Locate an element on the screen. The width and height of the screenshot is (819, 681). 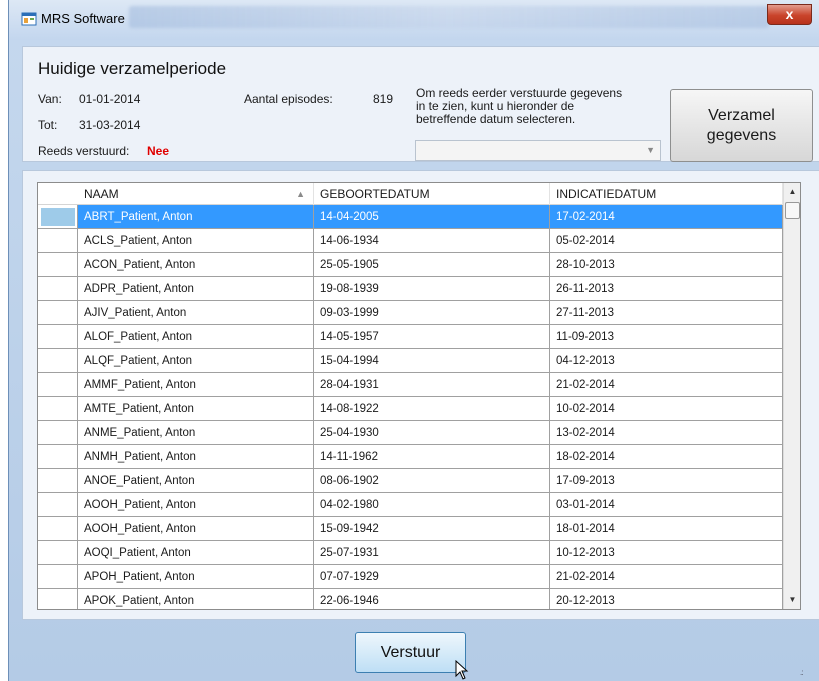
table-row: AOOH_Patient, Anton 15-09-1942 18-01-2014 is located at coordinates (410, 529).